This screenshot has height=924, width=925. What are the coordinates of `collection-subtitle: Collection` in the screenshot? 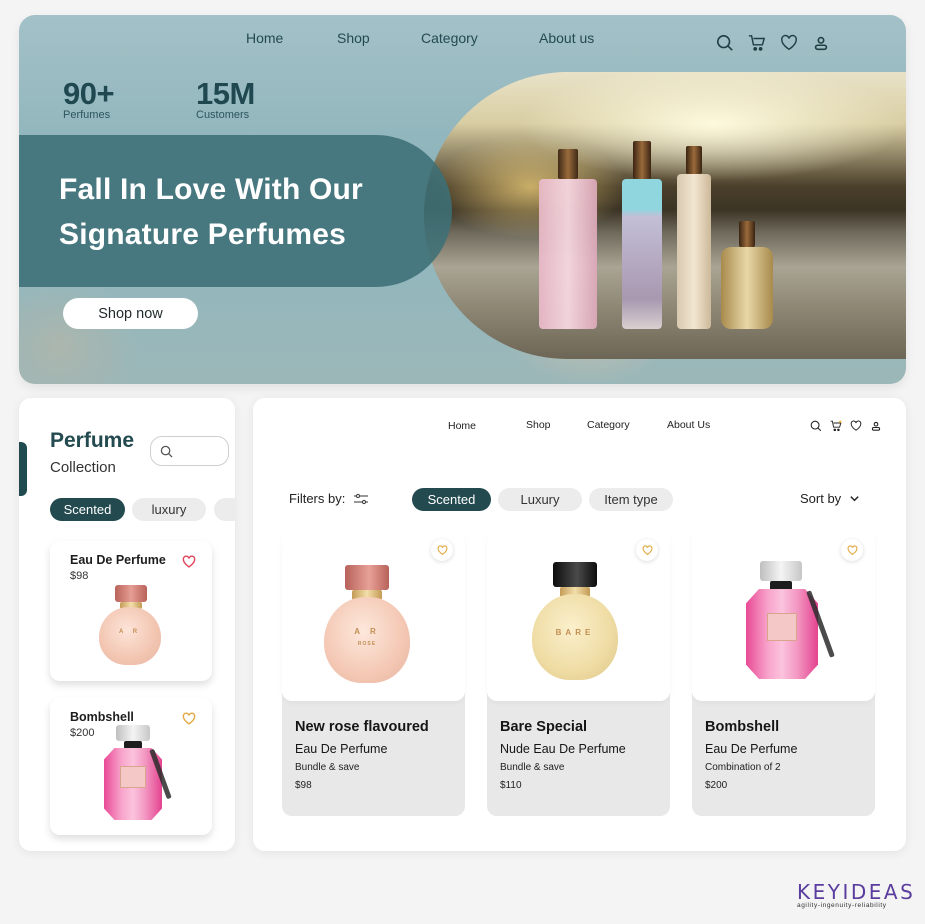 It's located at (83, 467).